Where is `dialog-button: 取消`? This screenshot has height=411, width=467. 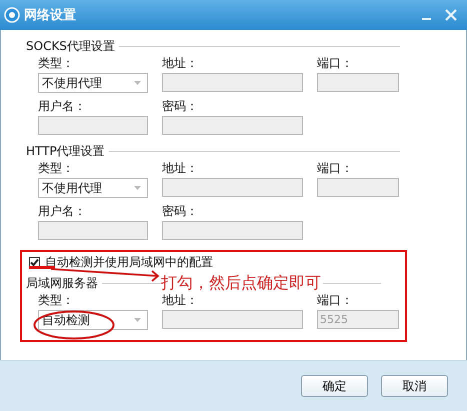 dialog-button: 取消 is located at coordinates (414, 386).